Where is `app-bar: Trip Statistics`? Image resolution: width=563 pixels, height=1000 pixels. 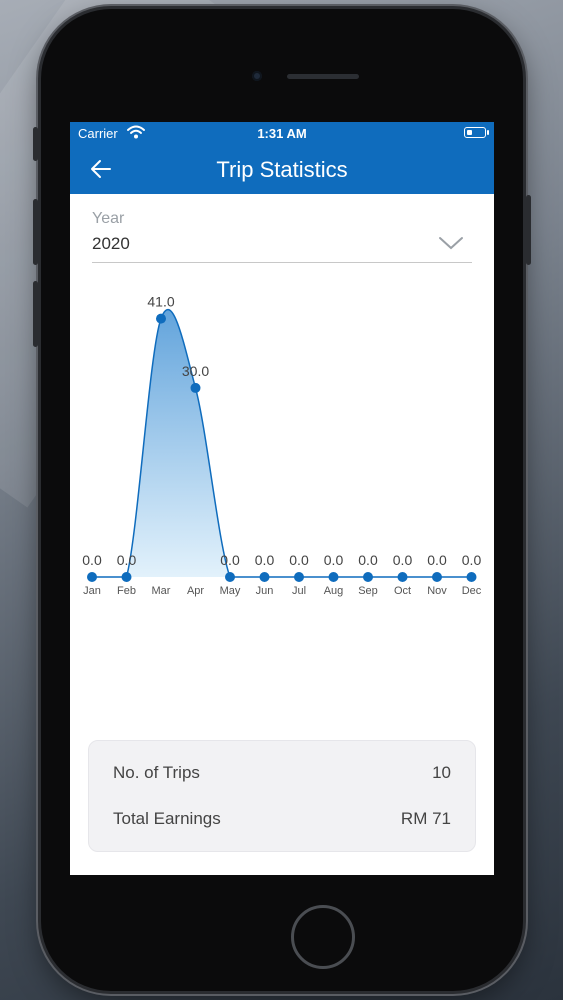
app-bar: Trip Statistics is located at coordinates (282, 169).